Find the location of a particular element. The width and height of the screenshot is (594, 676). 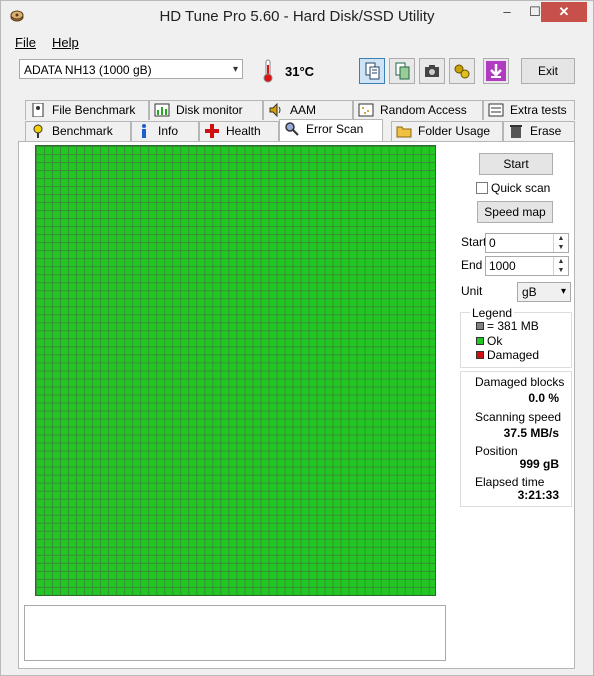

tab-erase: Erase is located at coordinates (539, 131).